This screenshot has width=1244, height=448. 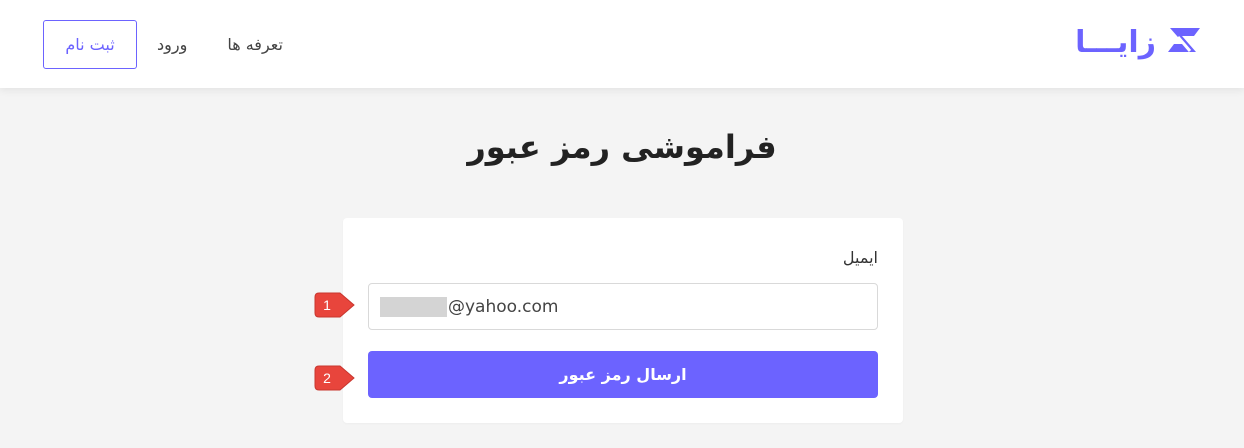 What do you see at coordinates (334, 378) in the screenshot?
I see `annotation-marker-2: 2` at bounding box center [334, 378].